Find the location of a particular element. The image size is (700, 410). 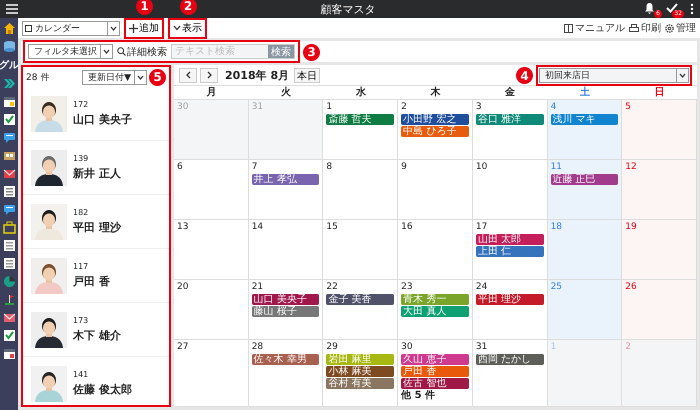

day-cell: 27 is located at coordinates (211, 373).